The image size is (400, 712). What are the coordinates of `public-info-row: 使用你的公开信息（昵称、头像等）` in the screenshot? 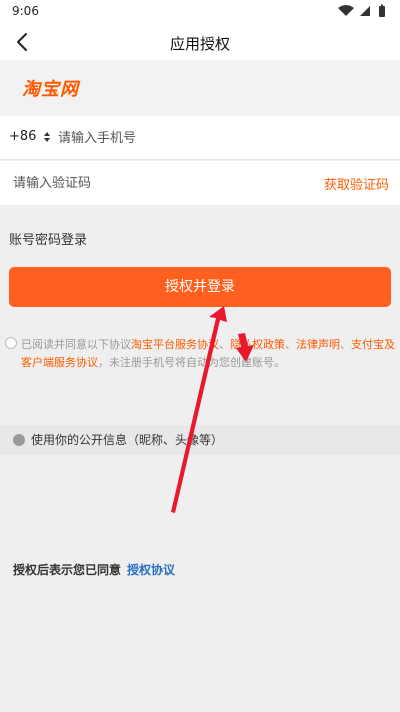 It's located at (200, 440).